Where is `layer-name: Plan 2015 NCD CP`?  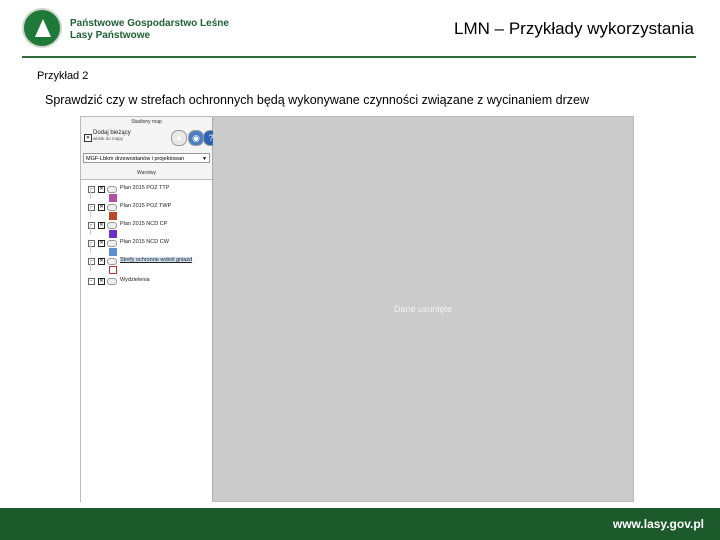 layer-name: Plan 2015 NCD CP is located at coordinates (144, 224).